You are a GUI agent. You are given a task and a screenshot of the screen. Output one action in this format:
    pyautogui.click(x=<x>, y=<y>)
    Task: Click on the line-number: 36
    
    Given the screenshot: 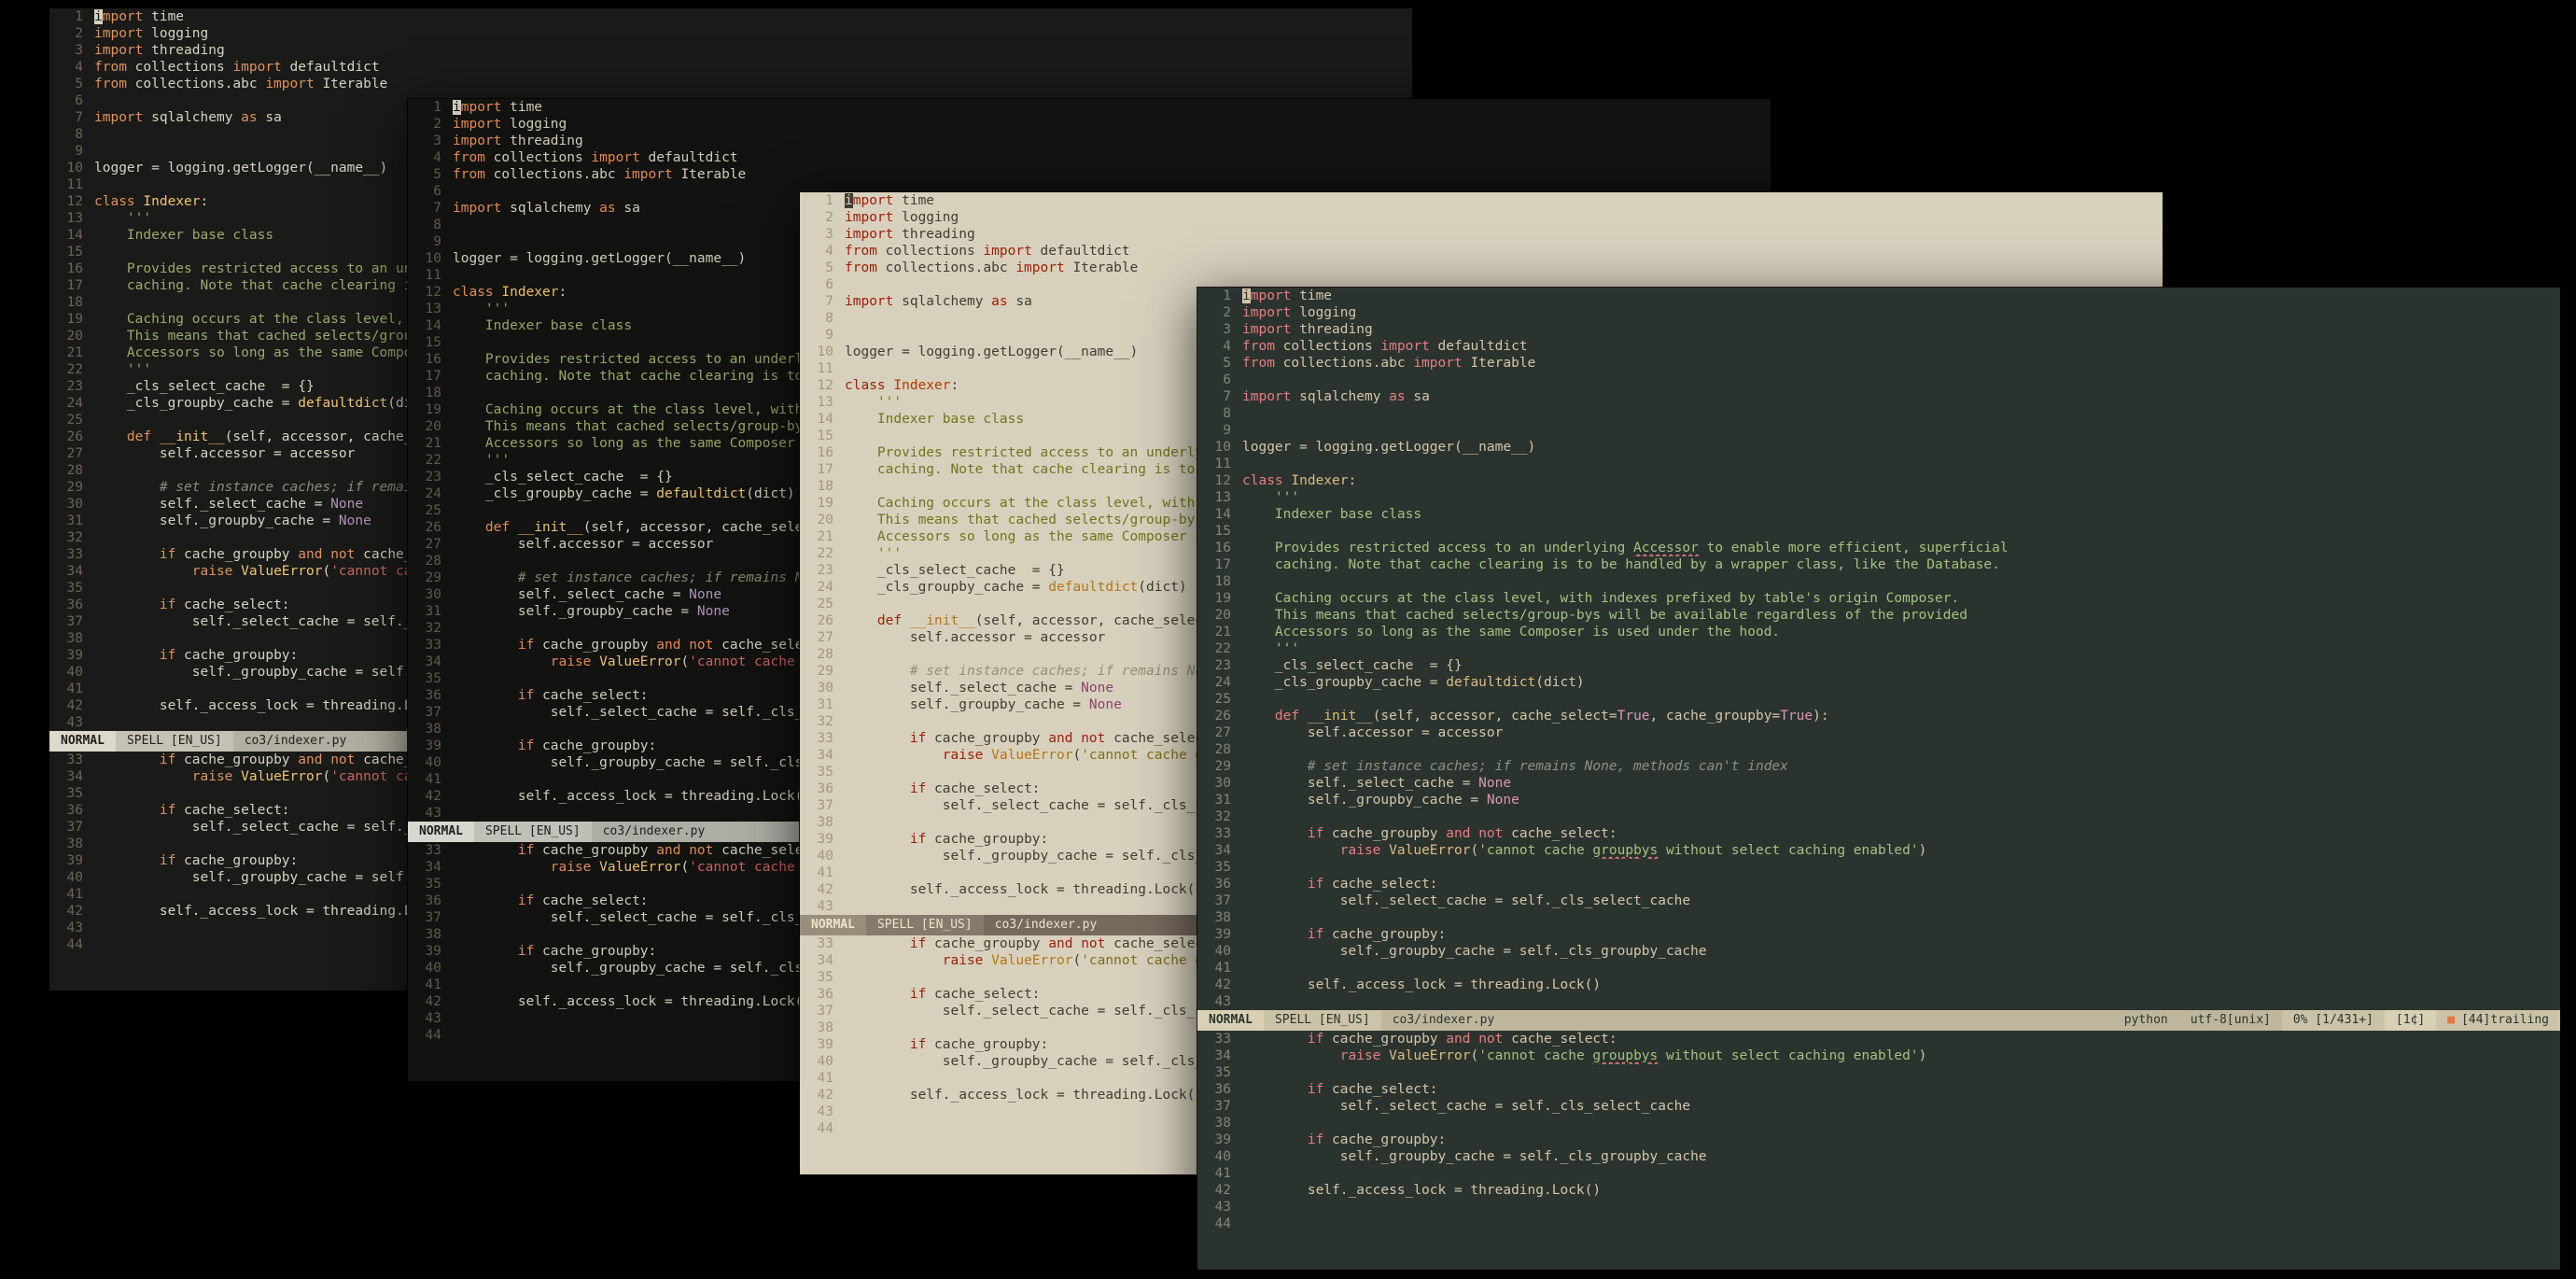 What is the action you would take?
    pyautogui.click(x=433, y=695)
    